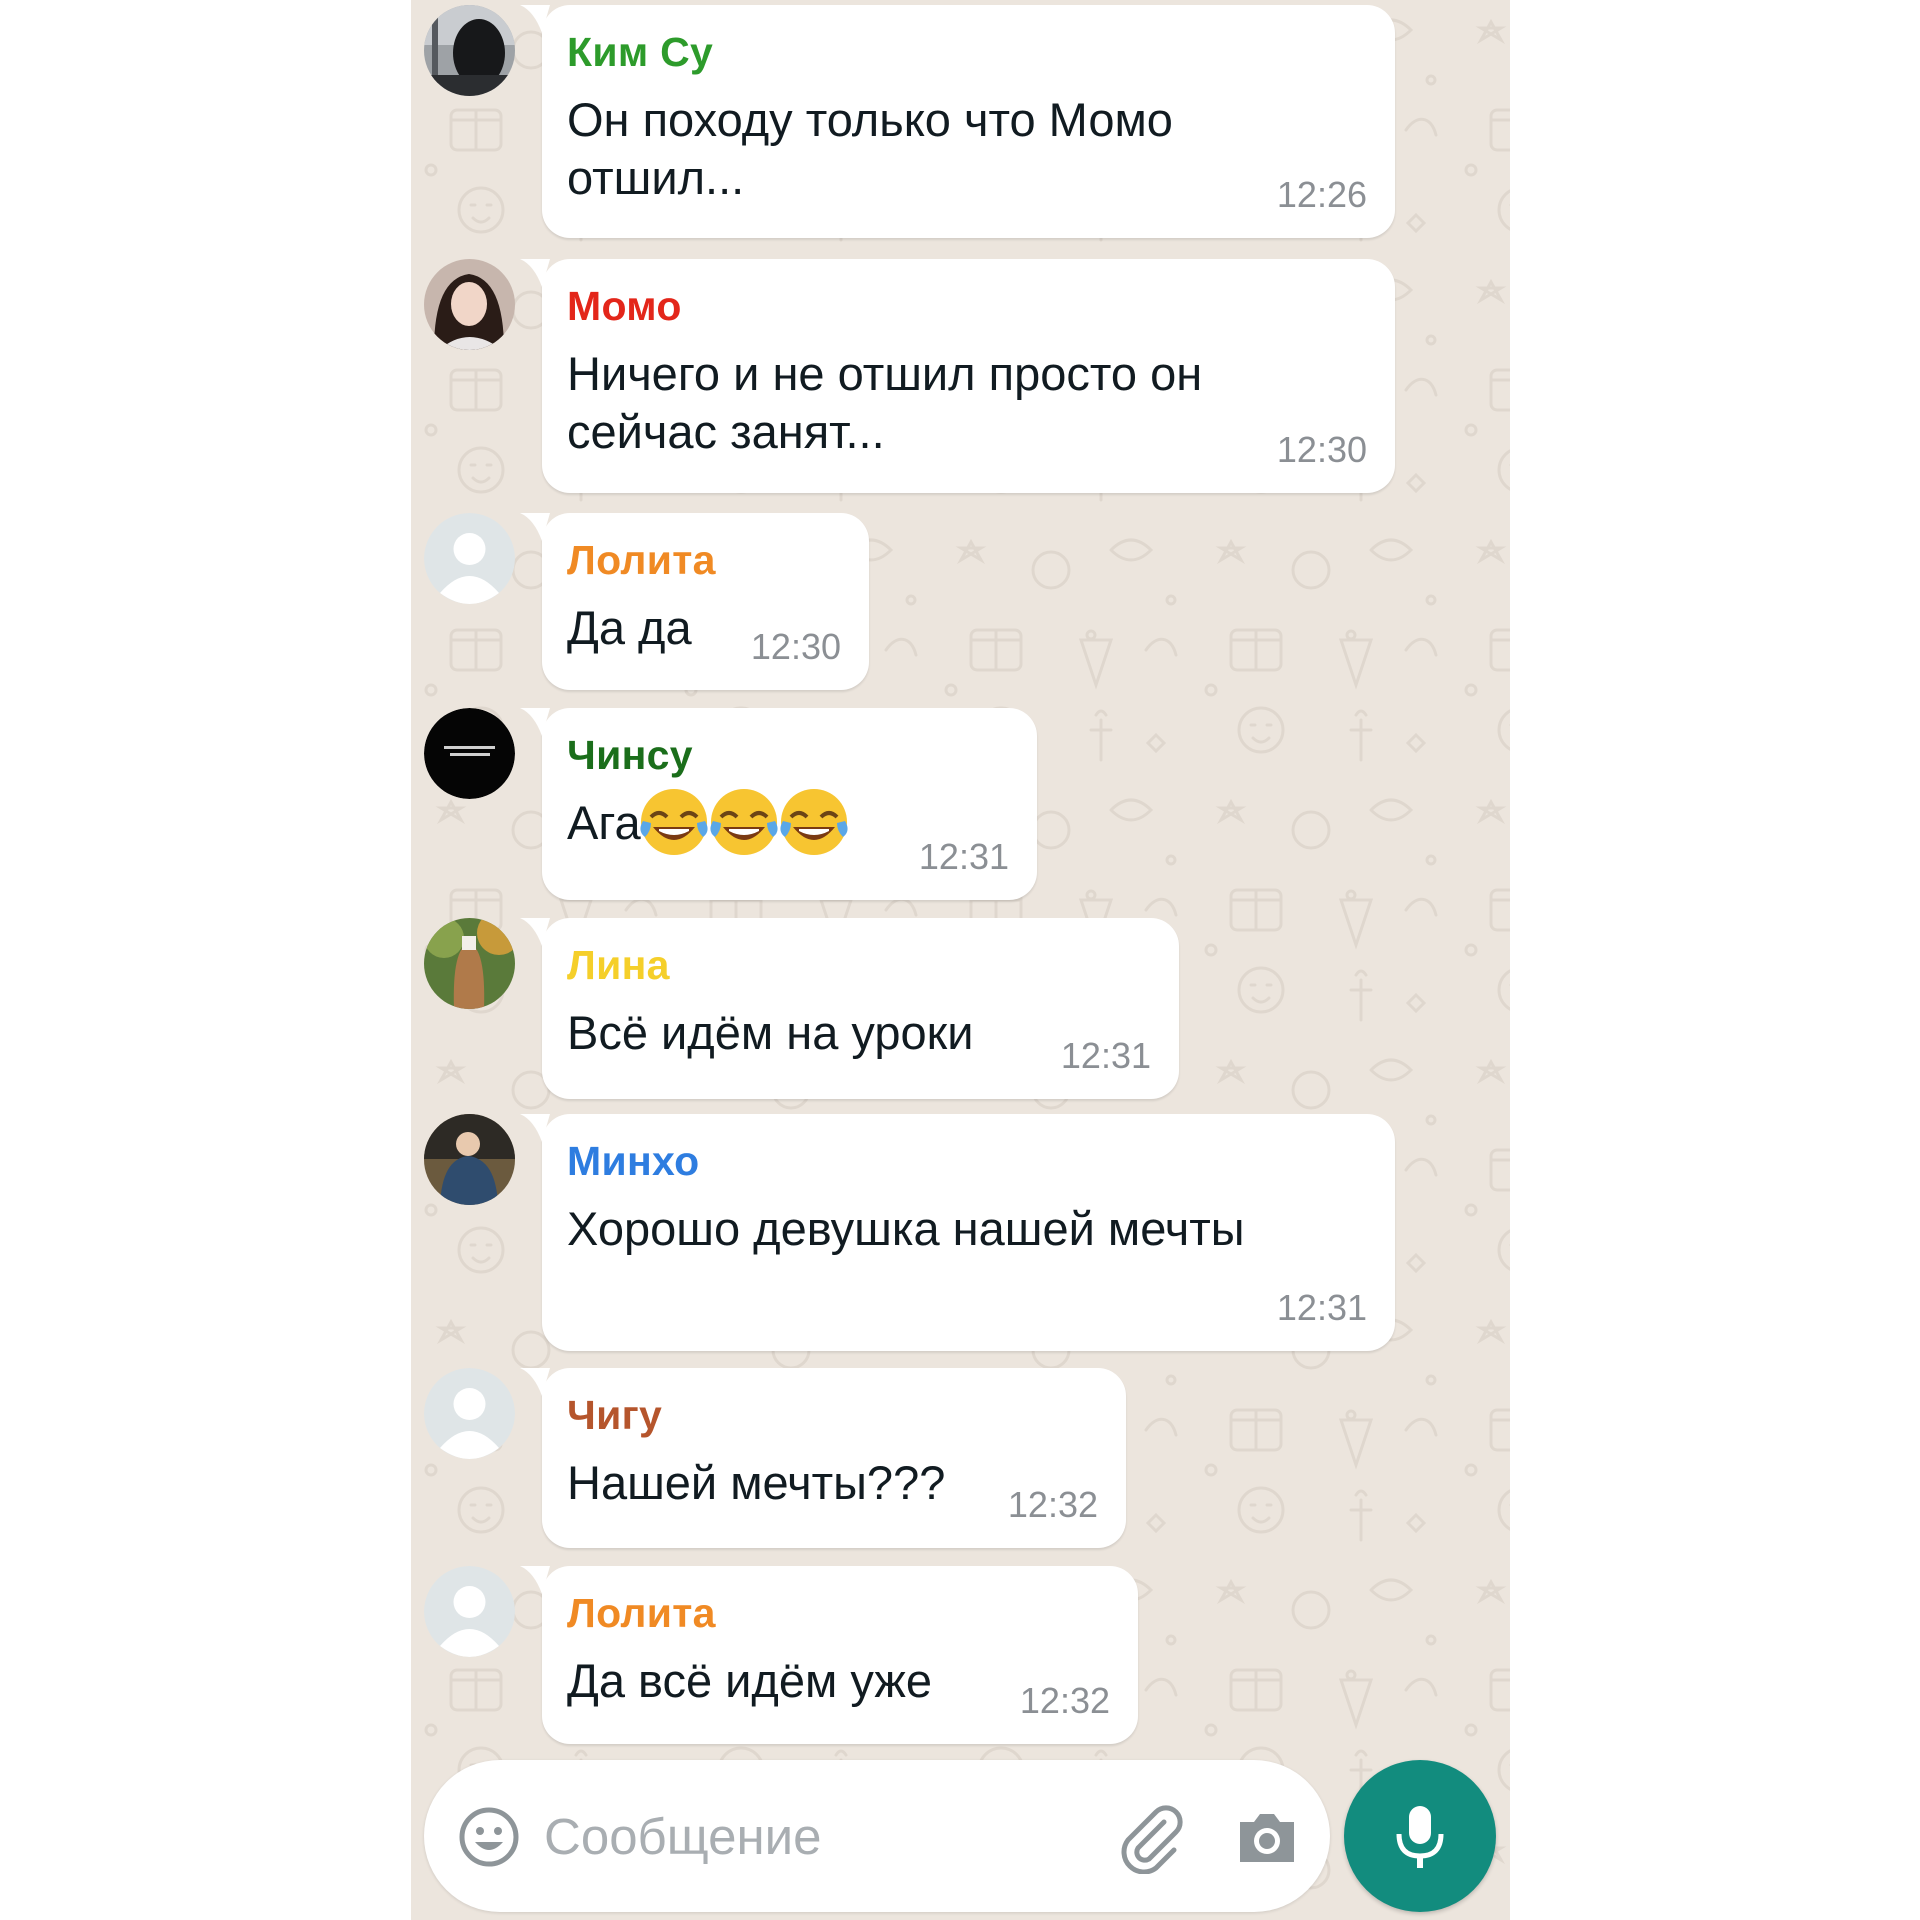  I want to click on message-time: 12:26, so click(1321, 194).